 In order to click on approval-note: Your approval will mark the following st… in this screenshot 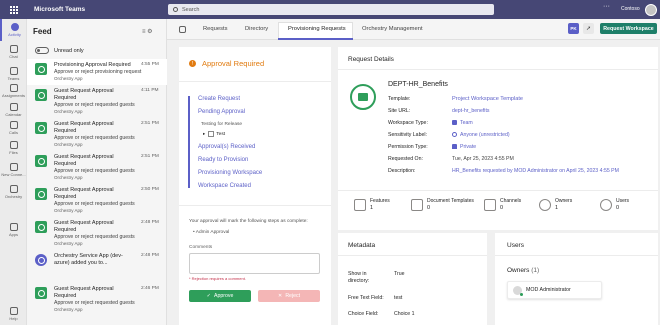, I will do `click(248, 221)`.